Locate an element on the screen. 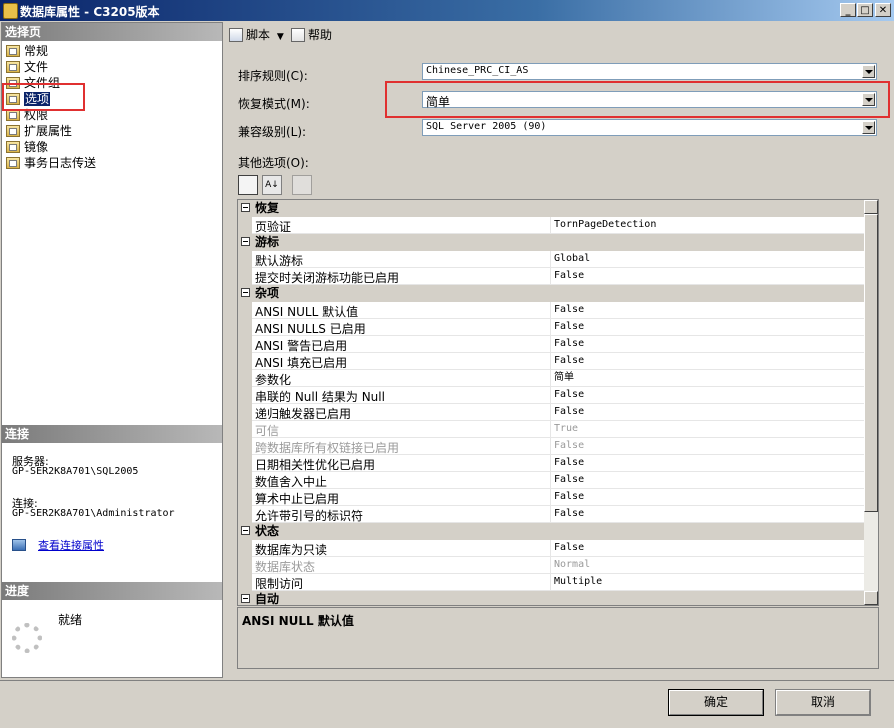  view-connection-properties: 查看连接属性 is located at coordinates (58, 545).